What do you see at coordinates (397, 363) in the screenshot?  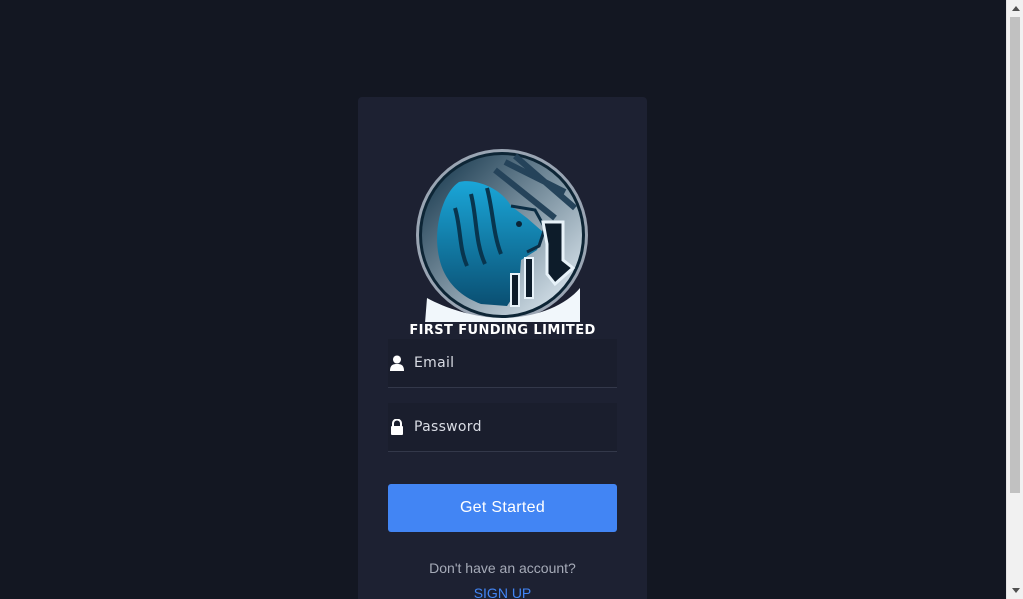 I see `user-icon` at bounding box center [397, 363].